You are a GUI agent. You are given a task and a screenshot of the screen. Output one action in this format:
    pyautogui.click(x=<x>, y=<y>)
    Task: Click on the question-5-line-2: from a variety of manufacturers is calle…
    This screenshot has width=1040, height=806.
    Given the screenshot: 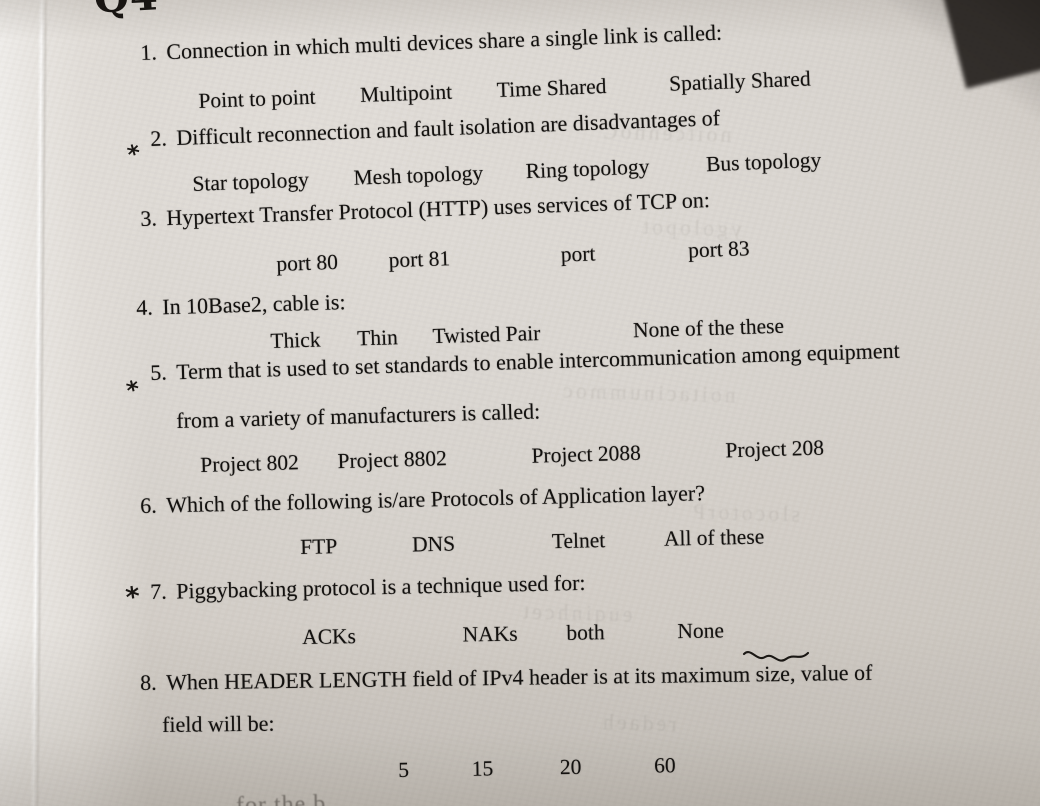 What is the action you would take?
    pyautogui.click(x=358, y=415)
    